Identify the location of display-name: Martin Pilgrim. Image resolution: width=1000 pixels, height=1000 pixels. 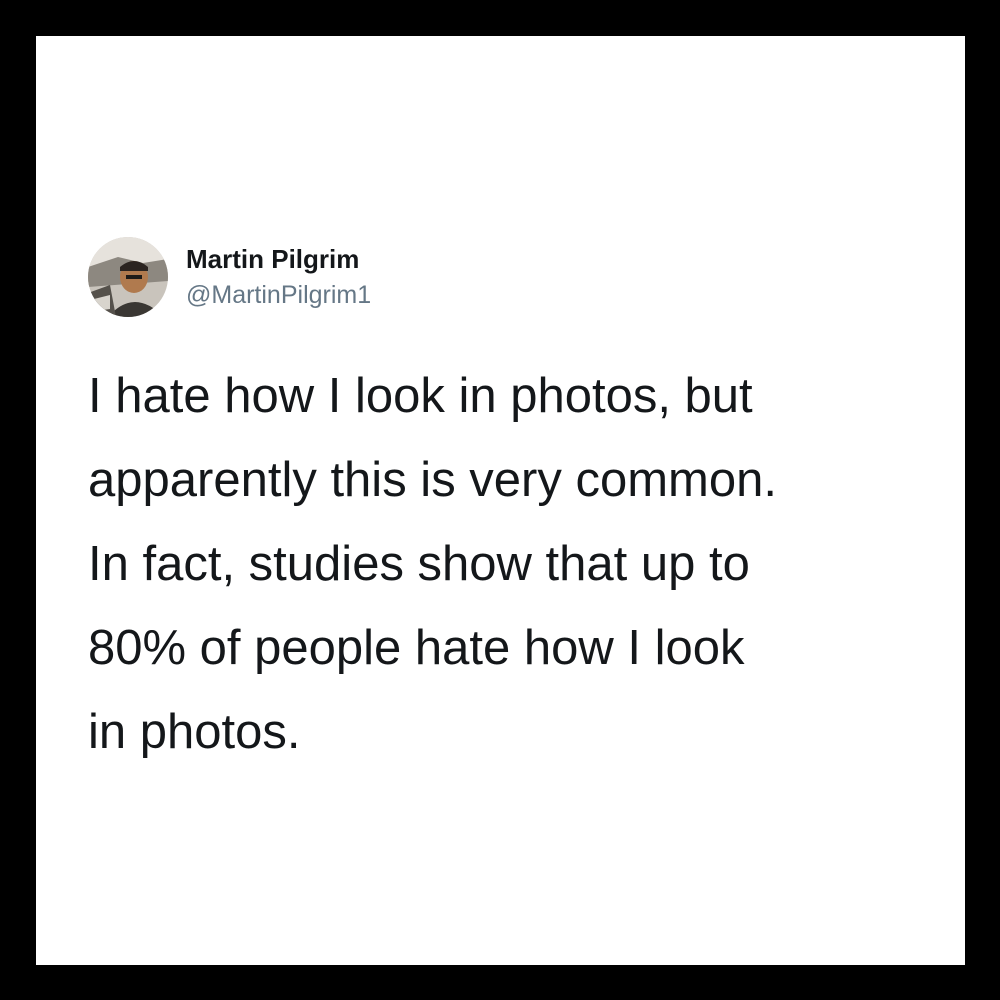
(278, 259).